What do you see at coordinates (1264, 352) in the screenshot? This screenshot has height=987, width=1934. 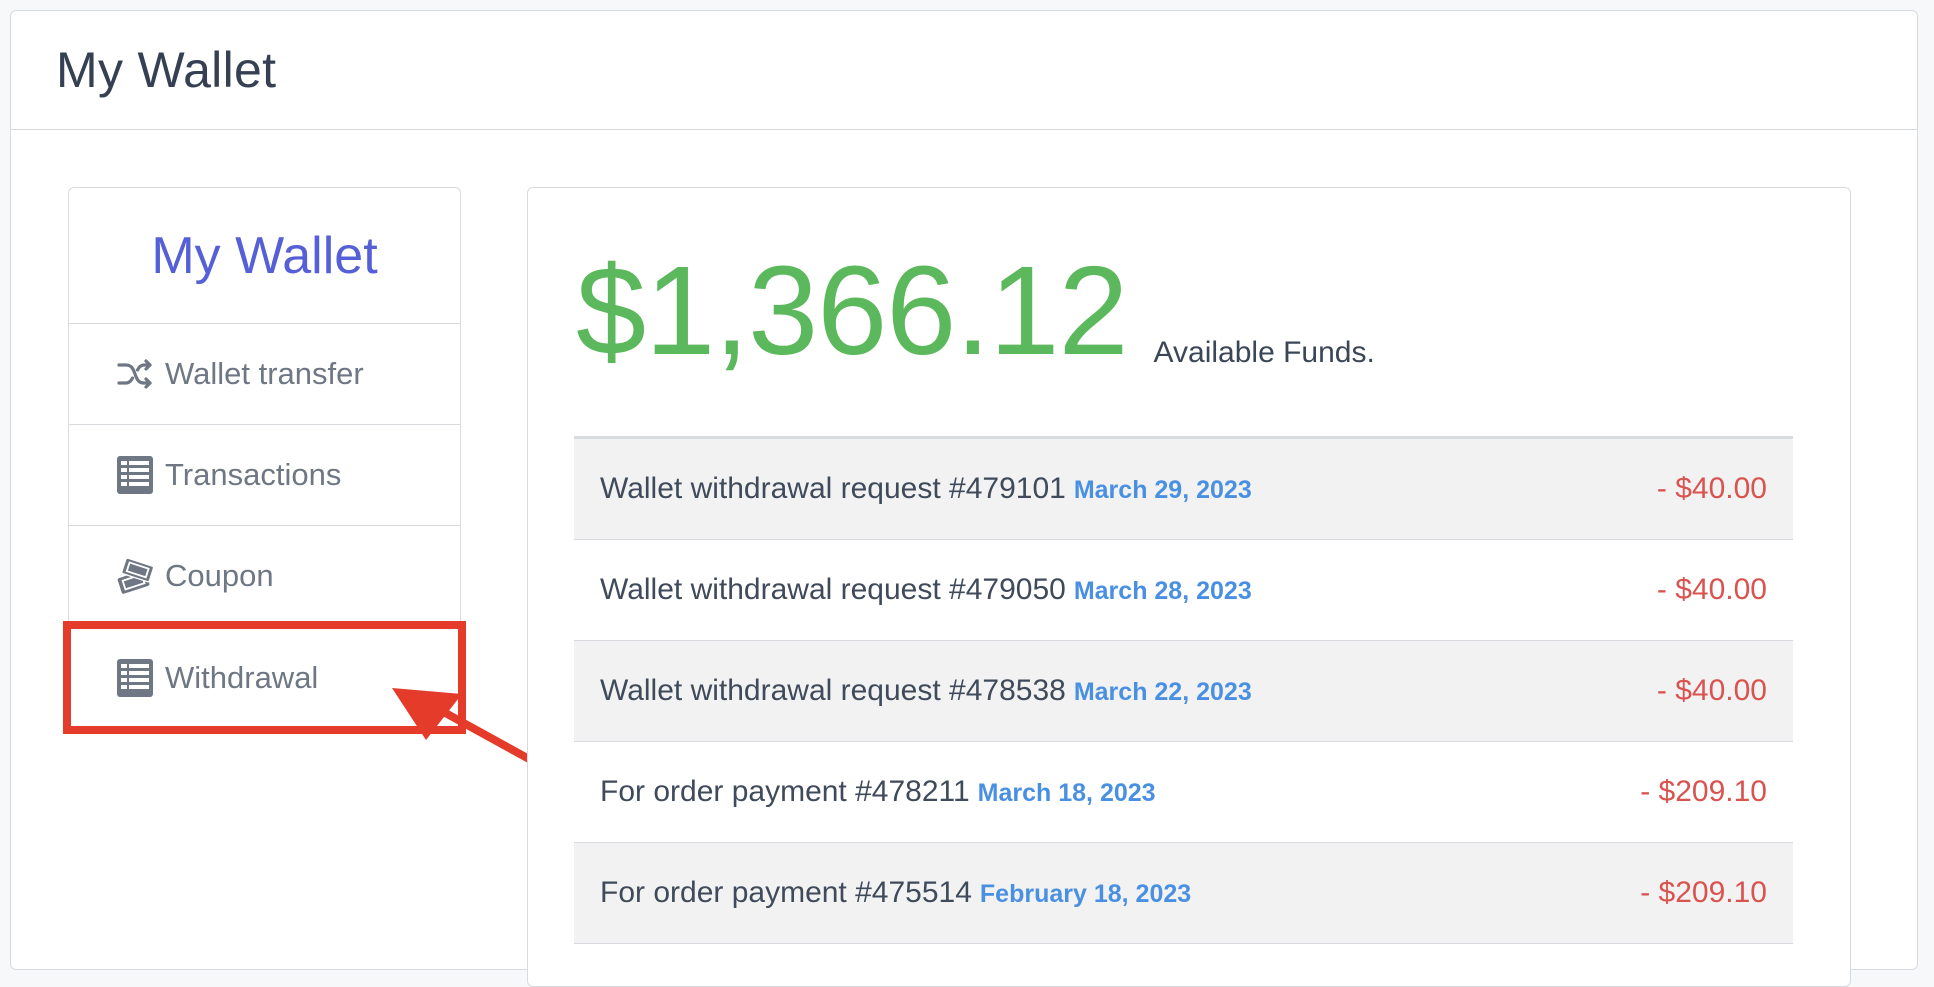 I see `balance-label: Available Funds.` at bounding box center [1264, 352].